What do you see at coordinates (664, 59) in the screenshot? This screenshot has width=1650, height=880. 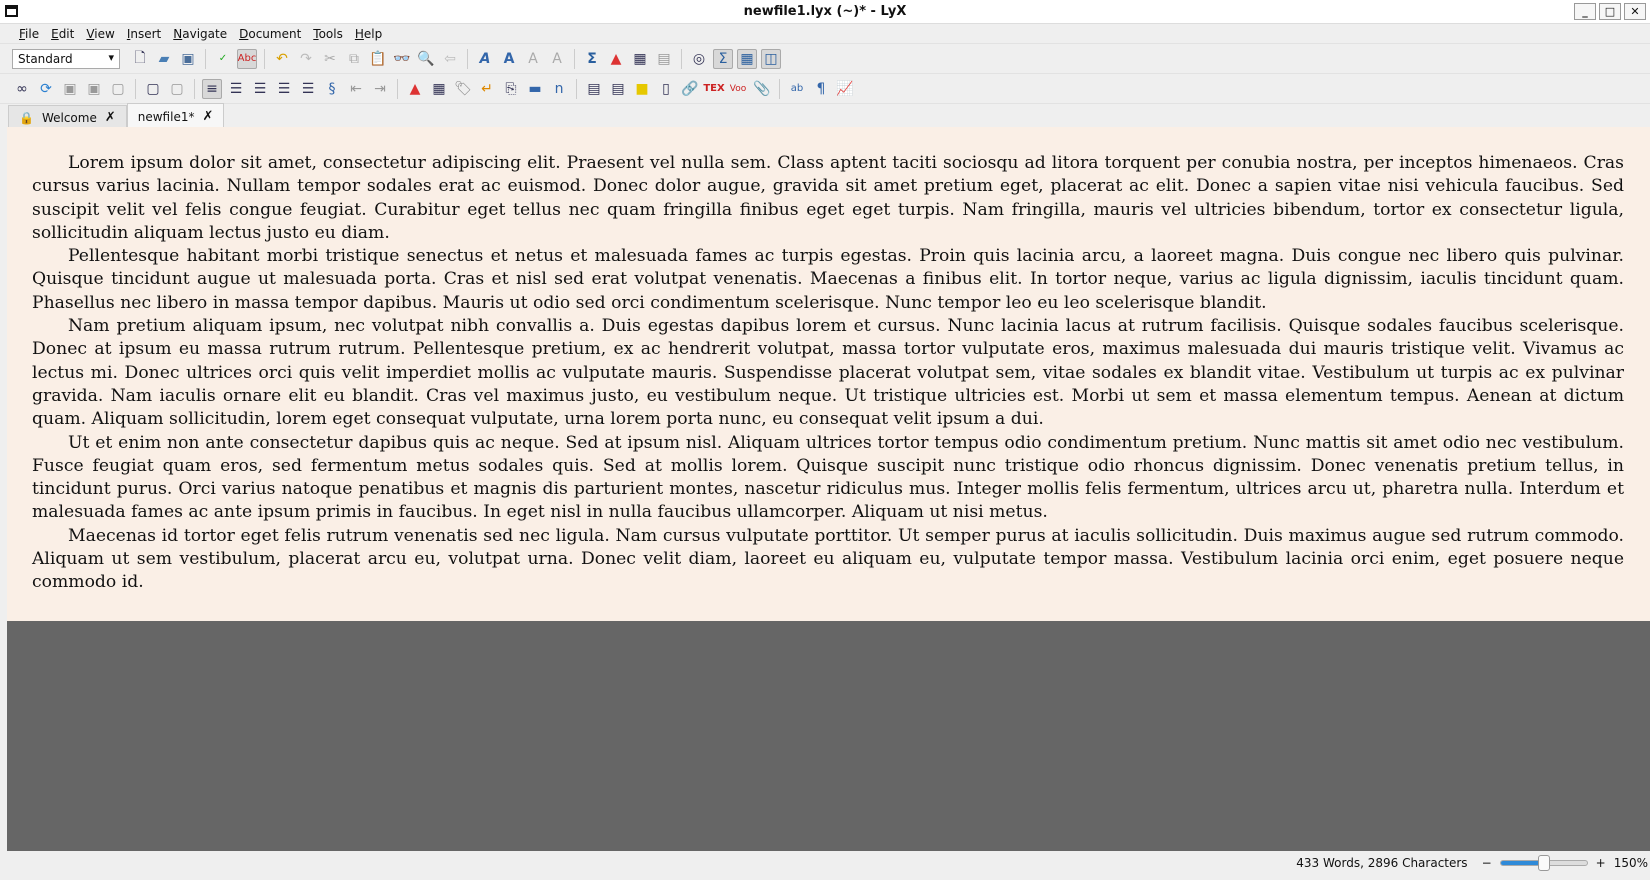 I see `toc-icon: ▤` at bounding box center [664, 59].